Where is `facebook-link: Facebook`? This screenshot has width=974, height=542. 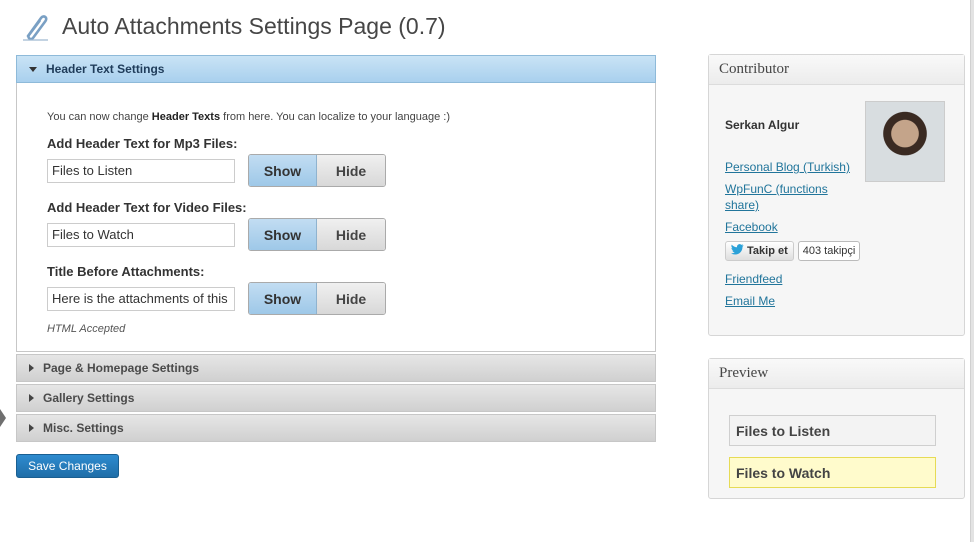 facebook-link: Facebook is located at coordinates (751, 227).